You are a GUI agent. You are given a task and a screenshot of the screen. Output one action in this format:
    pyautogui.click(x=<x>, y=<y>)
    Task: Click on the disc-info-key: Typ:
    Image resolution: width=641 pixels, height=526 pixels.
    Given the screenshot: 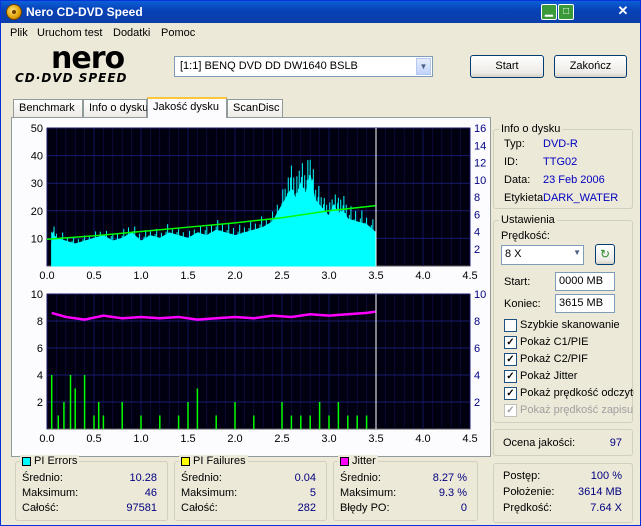 What is the action you would take?
    pyautogui.click(x=514, y=144)
    